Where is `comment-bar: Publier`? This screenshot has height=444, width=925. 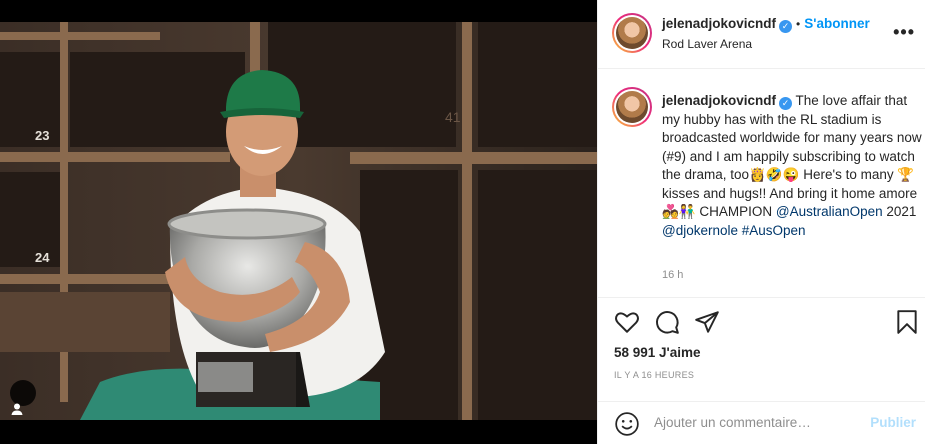 comment-bar: Publier is located at coordinates (761, 422).